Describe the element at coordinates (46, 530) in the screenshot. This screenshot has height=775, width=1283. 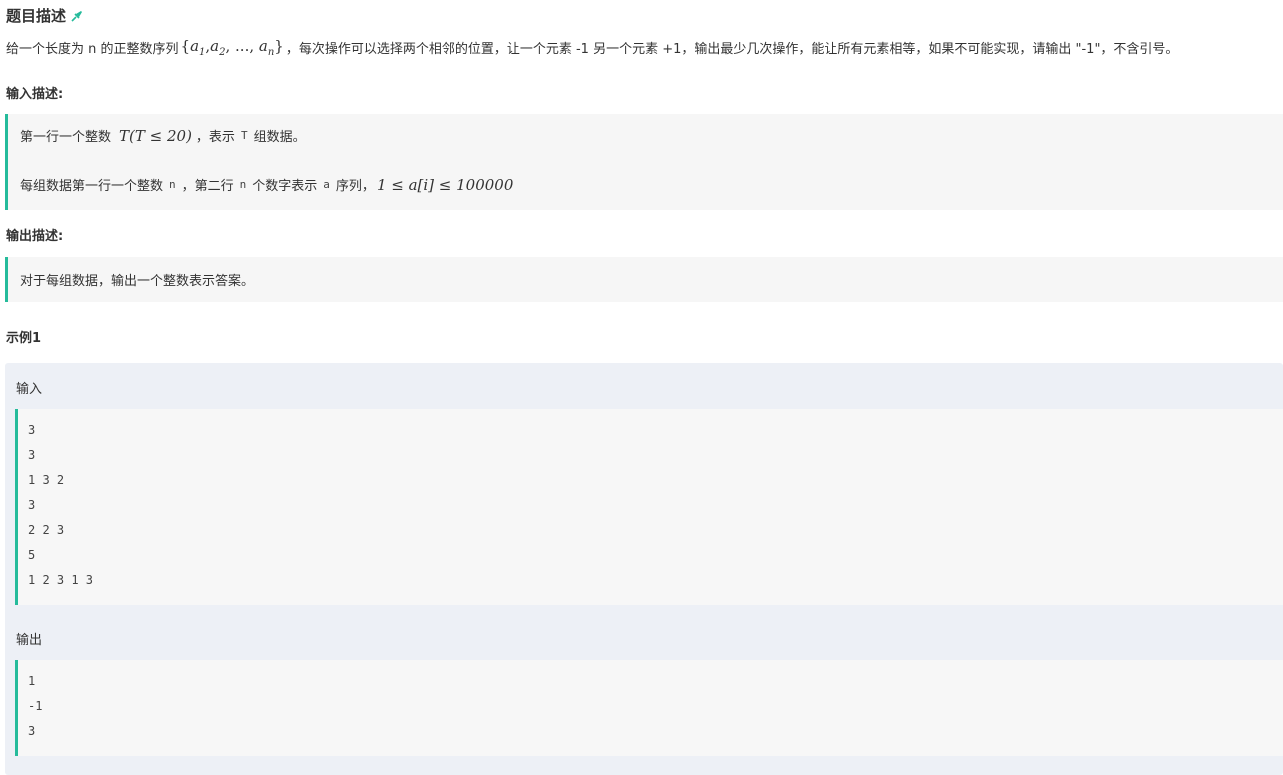
I see `code-line: 2 2 3` at that location.